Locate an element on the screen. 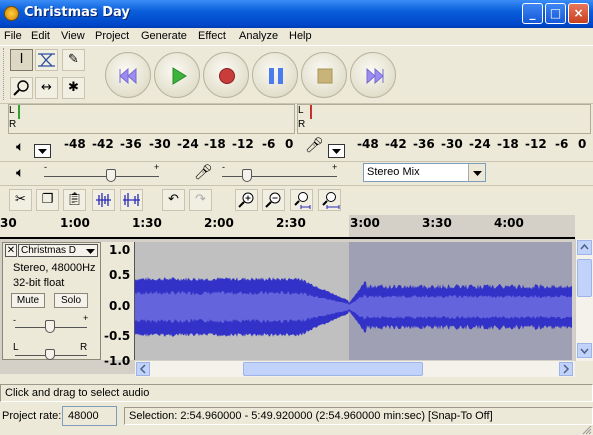 The width and height of the screenshot is (593, 435). input-volume-slider is located at coordinates (247, 175).